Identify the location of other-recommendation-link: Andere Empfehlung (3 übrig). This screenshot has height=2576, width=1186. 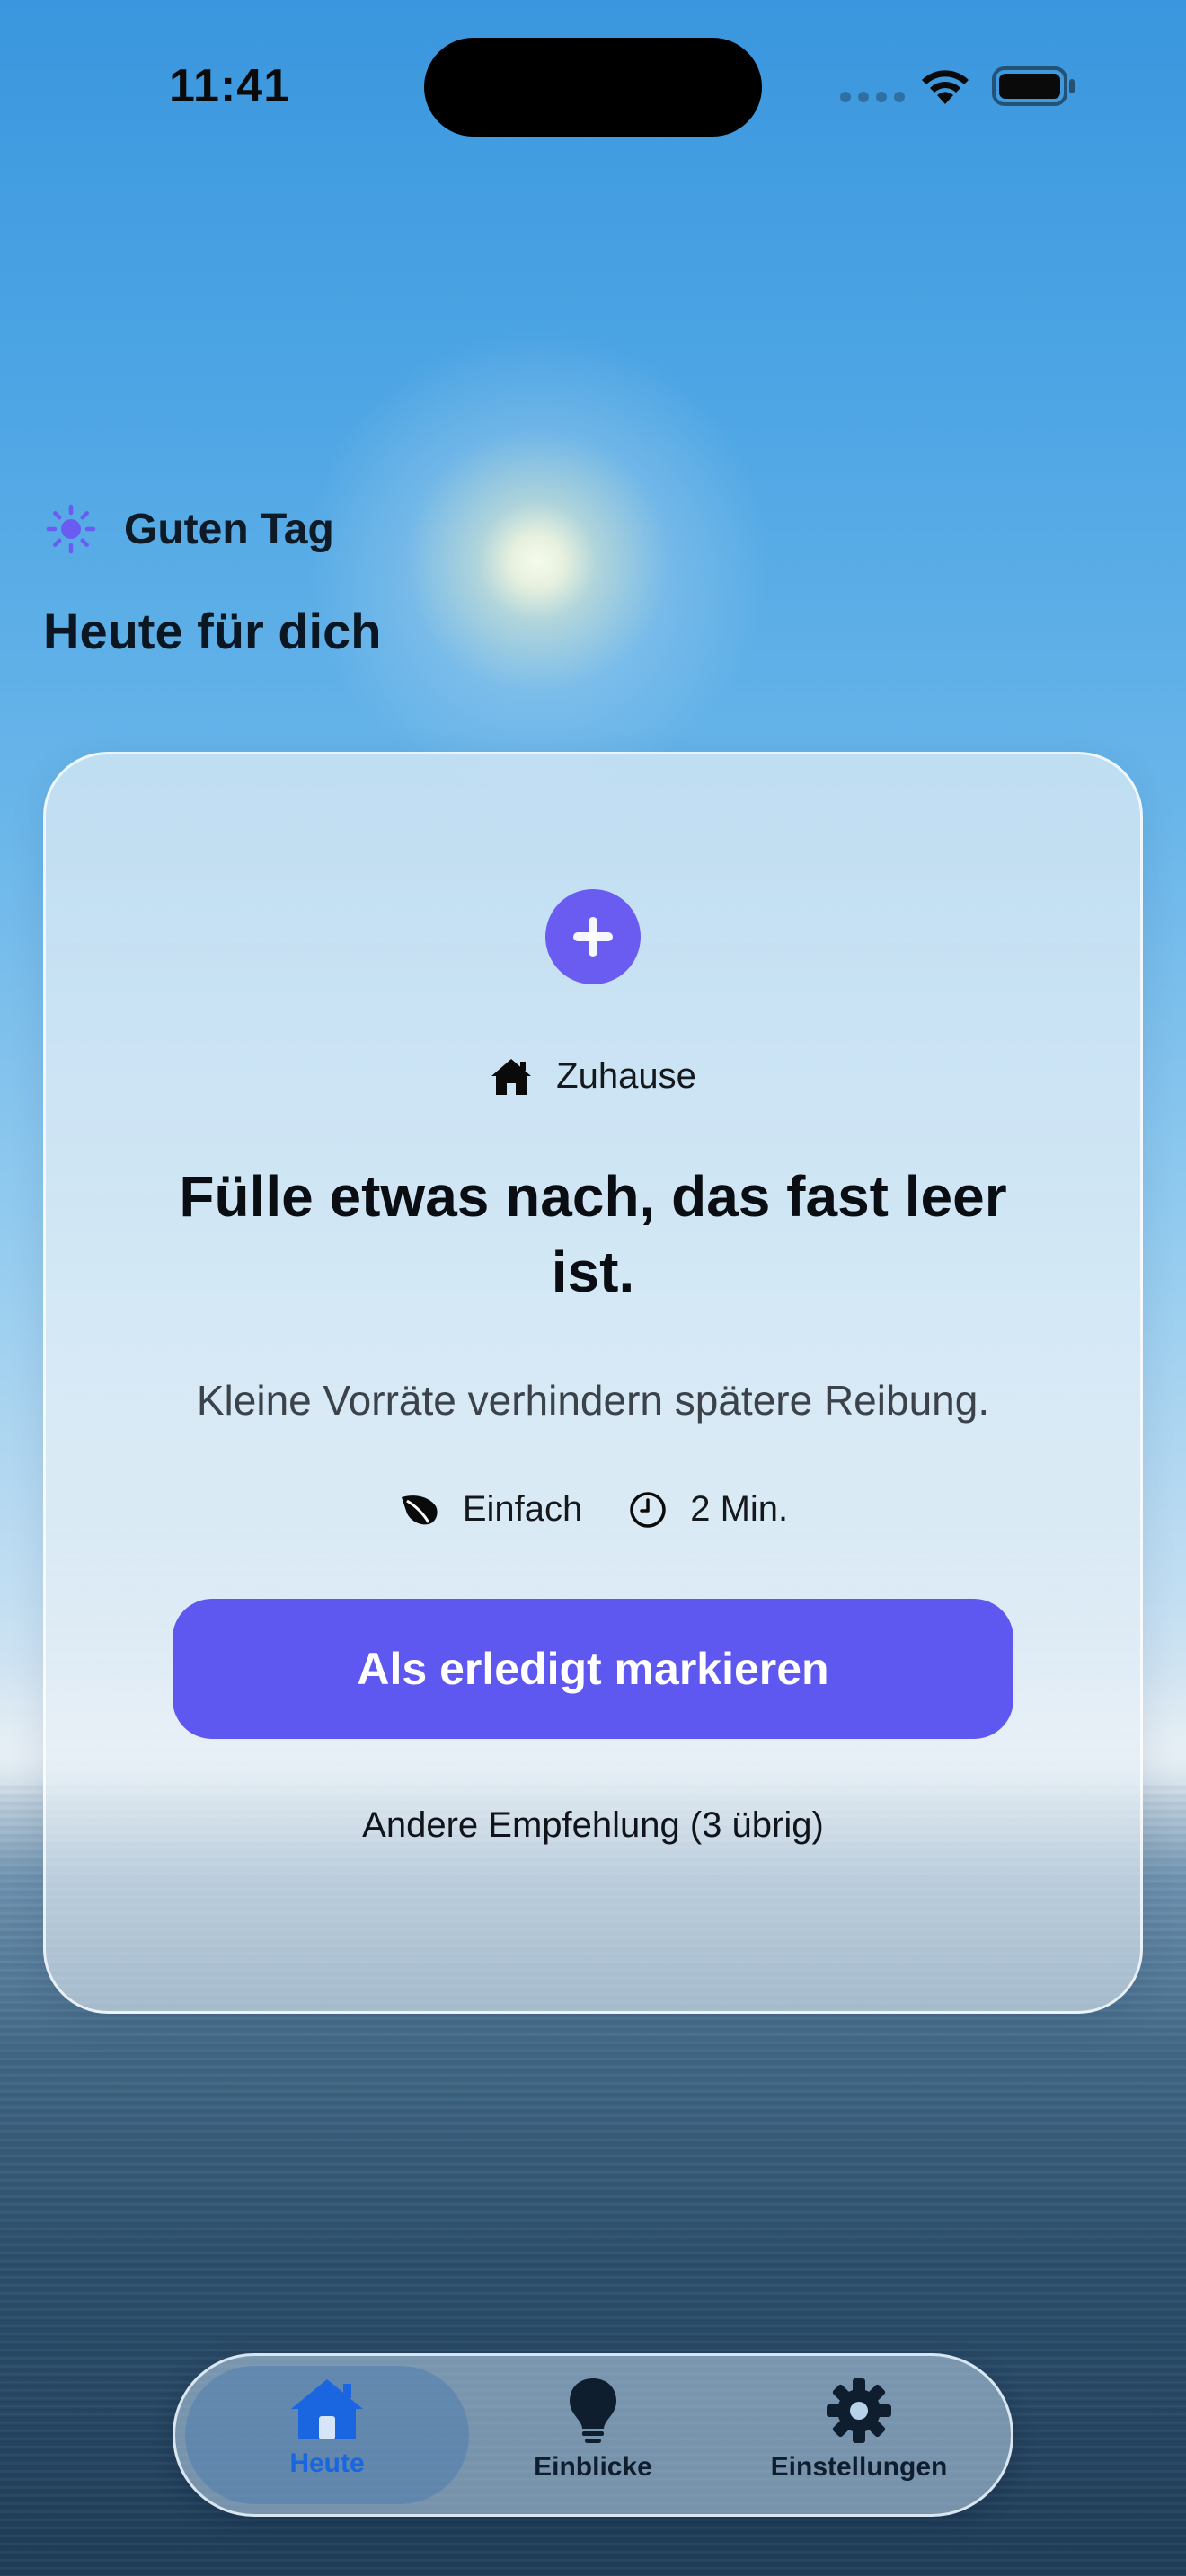
(593, 1825).